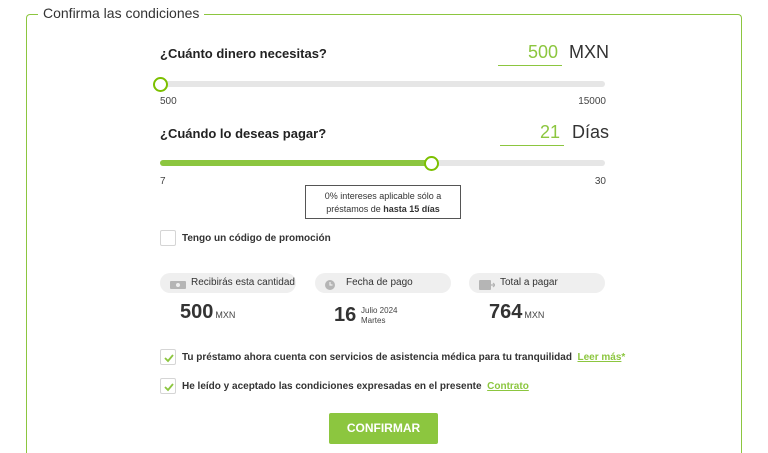  I want to click on receive-pill-label: Recibirás esta cantidad, so click(243, 282).